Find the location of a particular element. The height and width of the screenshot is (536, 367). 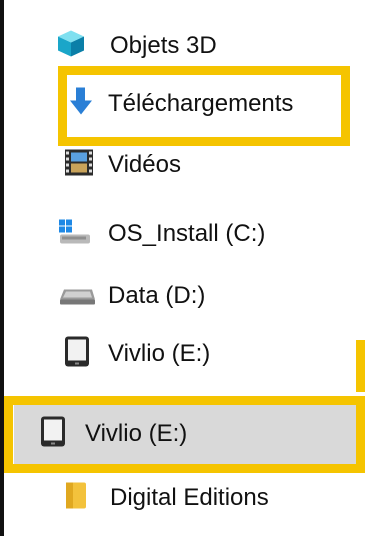

tree-item-data-d: Data (D:) is located at coordinates (183, 296).